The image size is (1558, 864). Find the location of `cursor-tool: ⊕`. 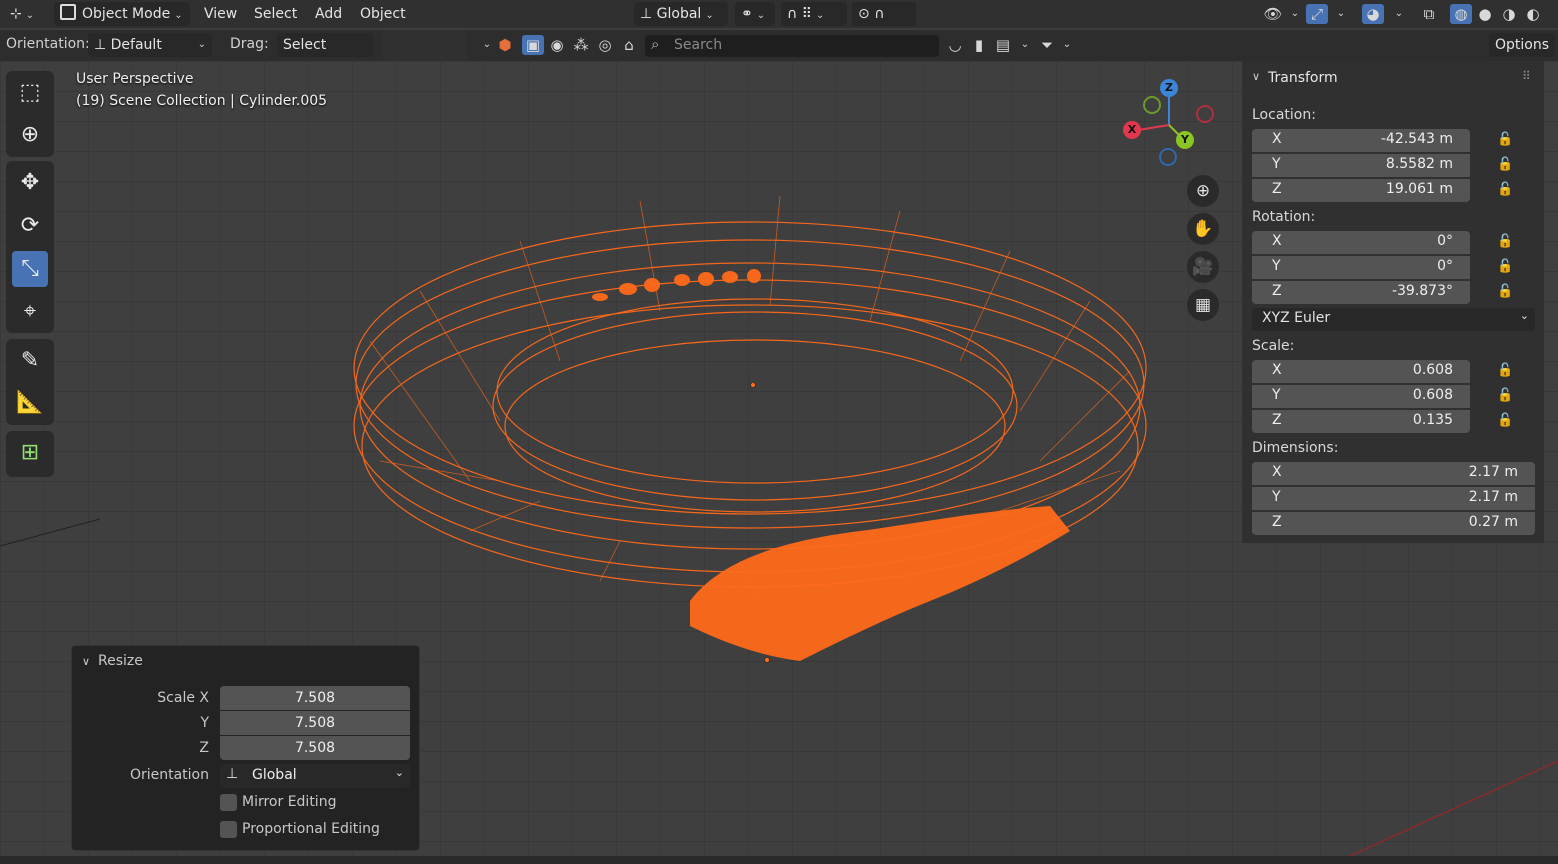

cursor-tool: ⊕ is located at coordinates (30, 135).